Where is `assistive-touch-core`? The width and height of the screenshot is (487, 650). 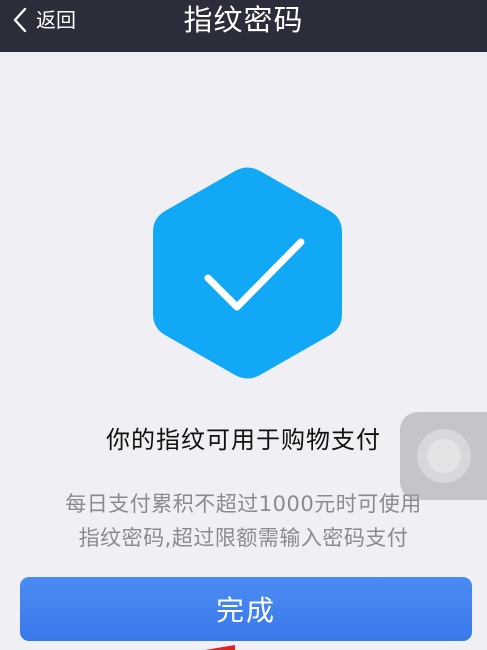 assistive-touch-core is located at coordinates (444, 456).